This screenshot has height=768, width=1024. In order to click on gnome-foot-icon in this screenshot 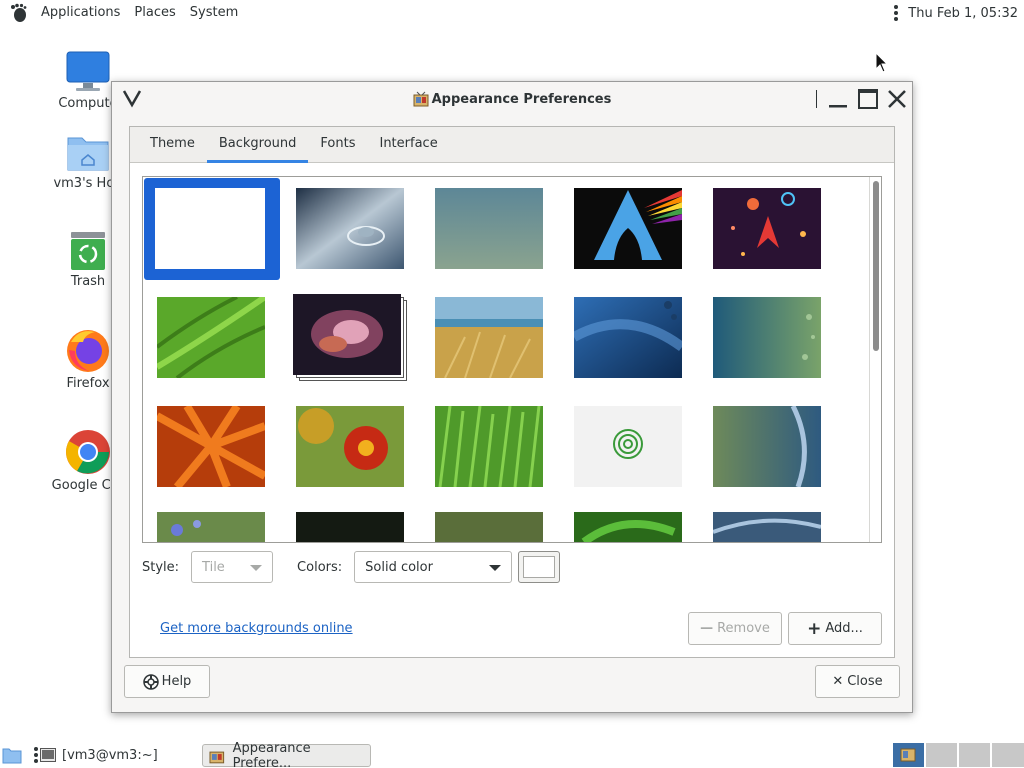, I will do `click(19, 13)`.